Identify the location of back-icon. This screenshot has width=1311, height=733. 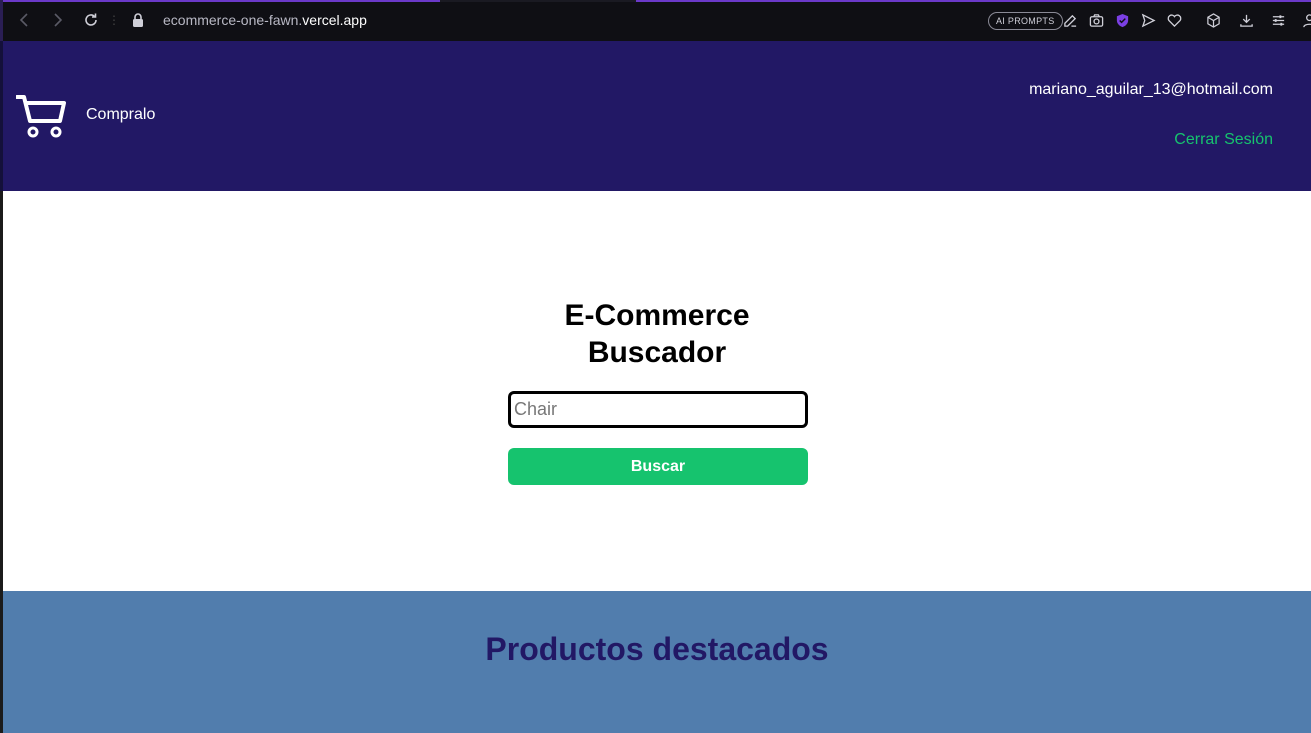
(25, 20).